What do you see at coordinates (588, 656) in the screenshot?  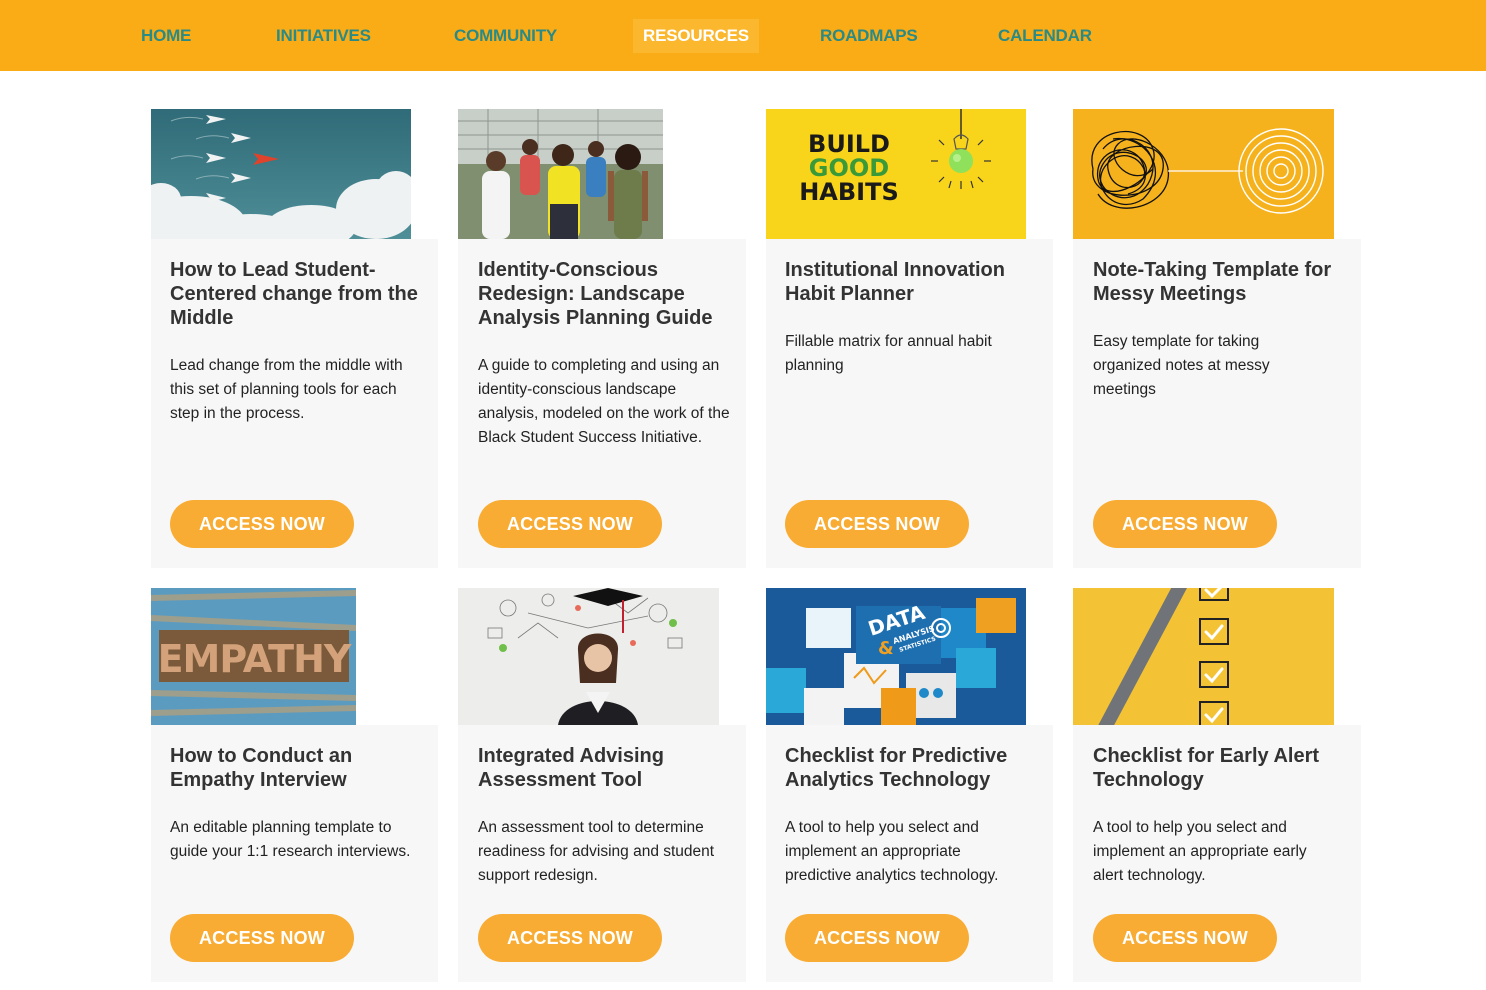 I see `thinking-graduate-image` at bounding box center [588, 656].